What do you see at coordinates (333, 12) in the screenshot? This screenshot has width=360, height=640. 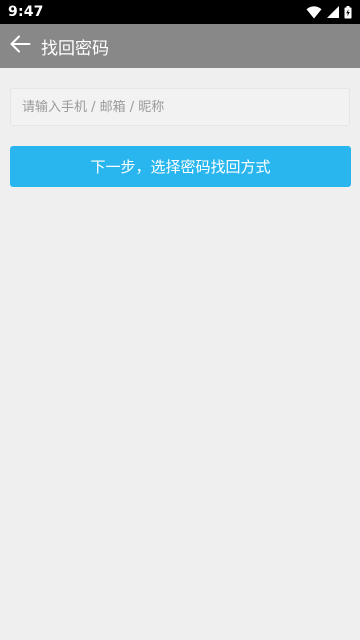 I see `cellular-signal-icon` at bounding box center [333, 12].